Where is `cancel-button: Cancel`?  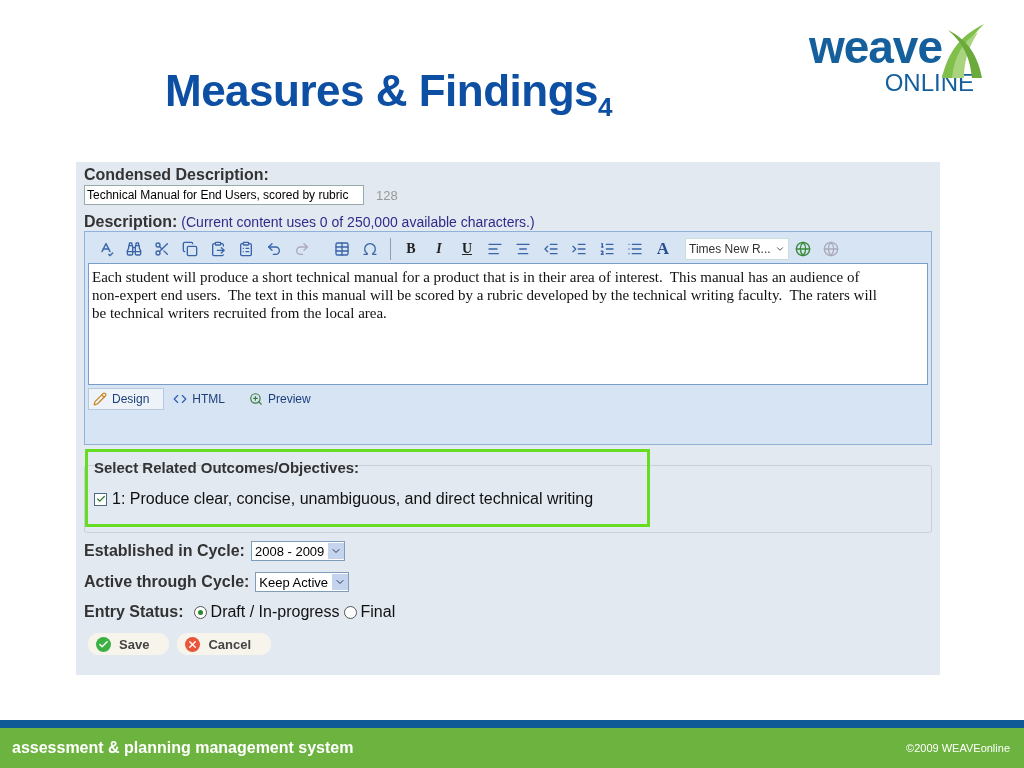 cancel-button: Cancel is located at coordinates (224, 644).